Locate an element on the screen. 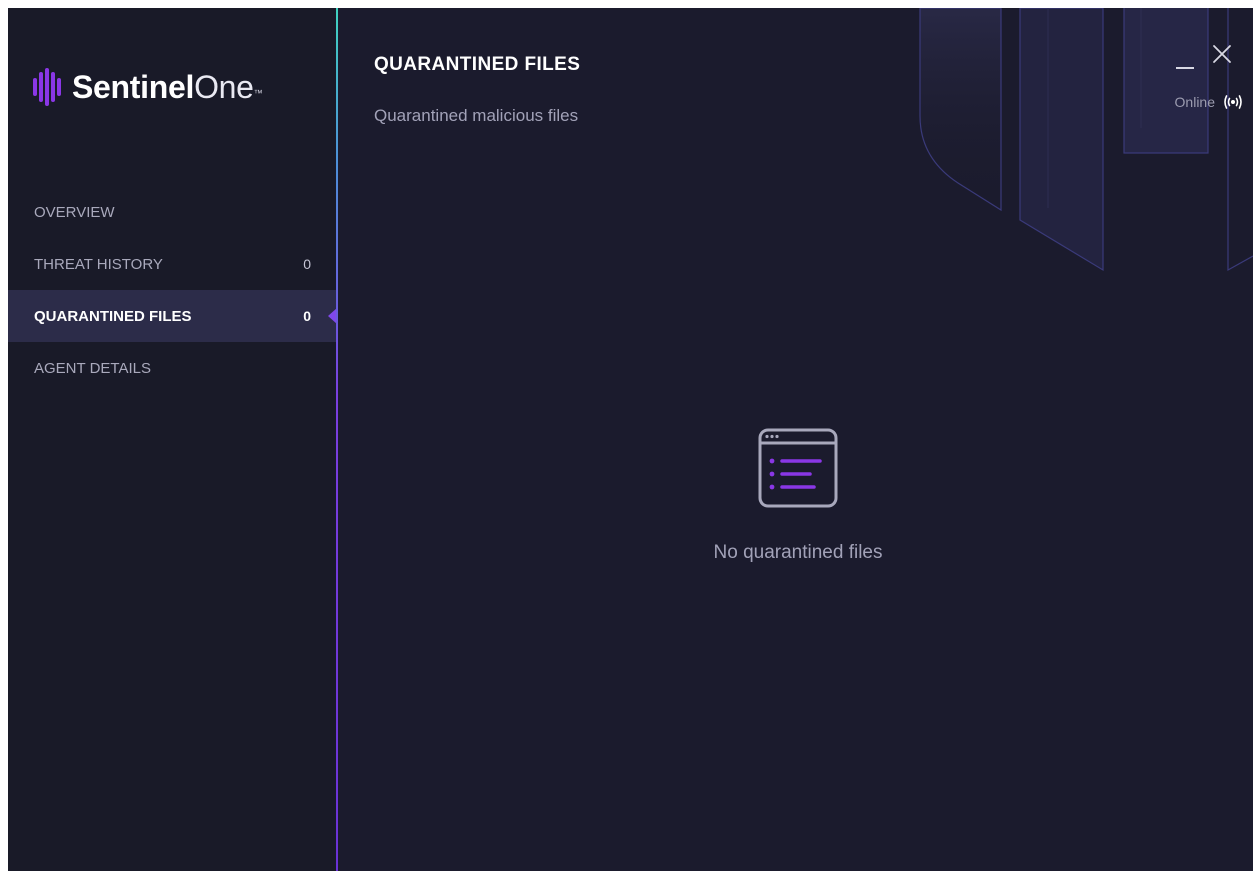 Image resolution: width=1253 pixels, height=871 pixels. status-label: Online is located at coordinates (1194, 102).